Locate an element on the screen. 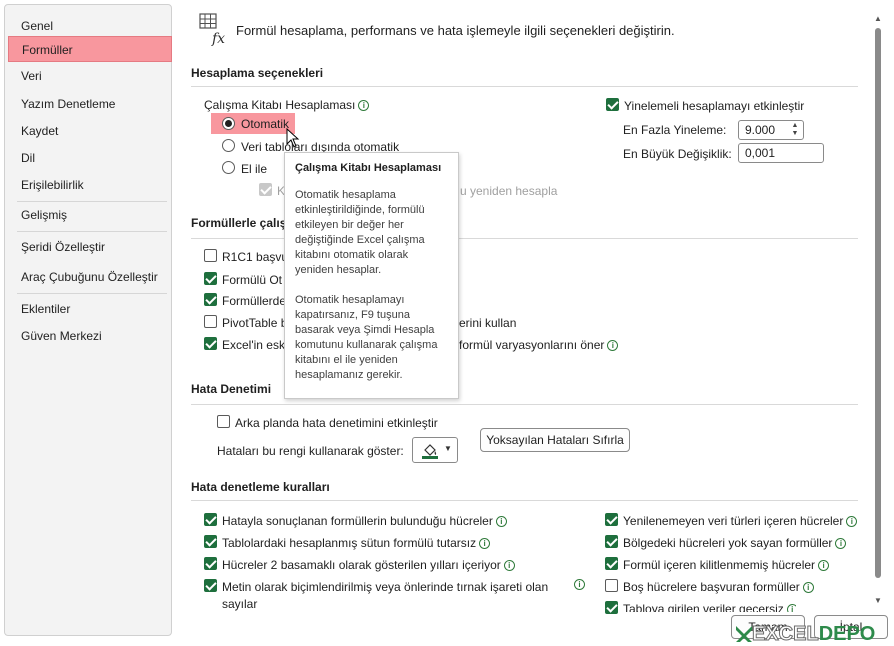 The height and width of the screenshot is (646, 894). checkbox-table-names is located at coordinates (210, 299).